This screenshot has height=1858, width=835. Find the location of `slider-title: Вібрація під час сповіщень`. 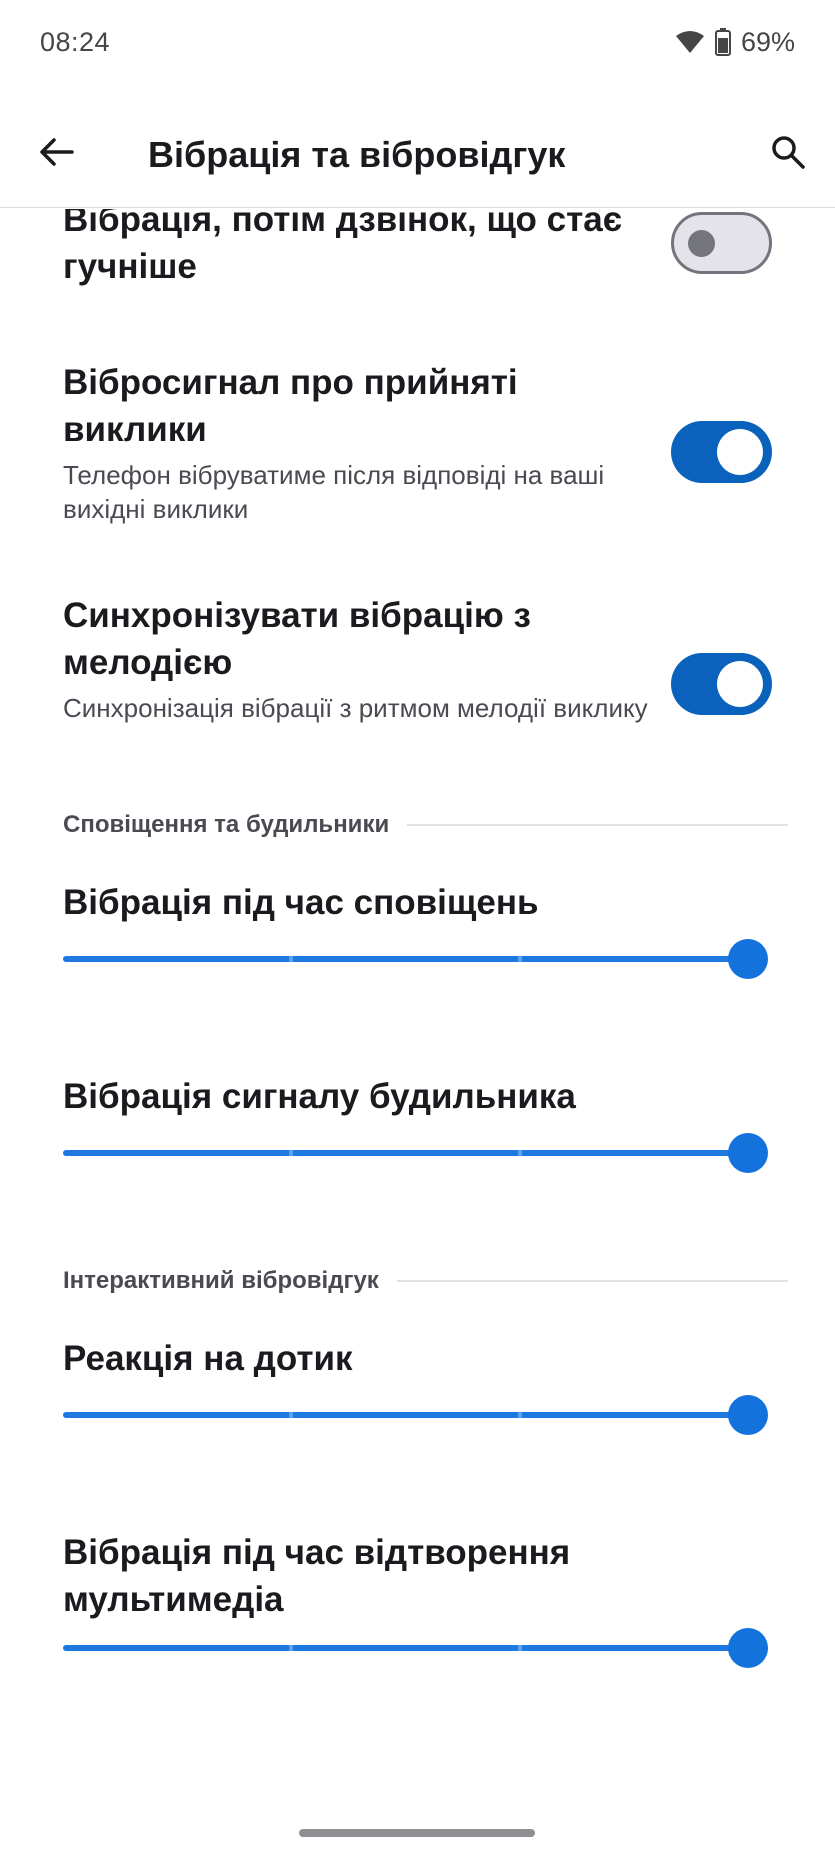

slider-title: Вібрація під час сповіщень is located at coordinates (301, 902).